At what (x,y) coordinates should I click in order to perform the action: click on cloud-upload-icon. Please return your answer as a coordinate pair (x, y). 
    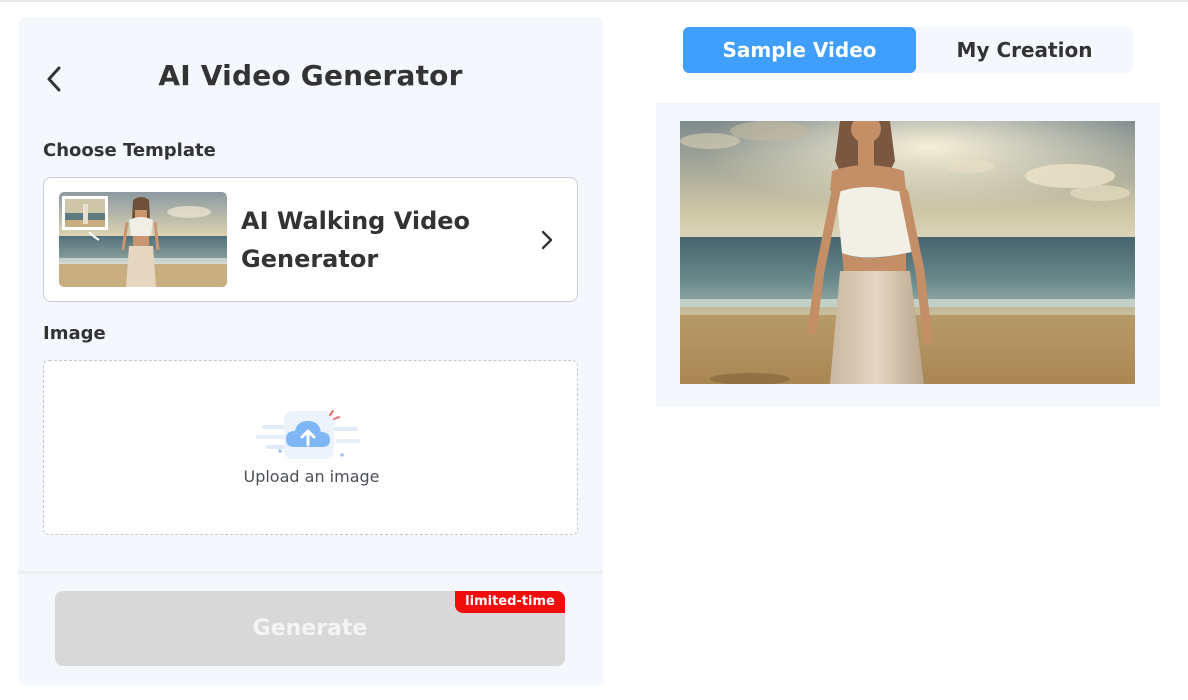
    Looking at the image, I should click on (309, 435).